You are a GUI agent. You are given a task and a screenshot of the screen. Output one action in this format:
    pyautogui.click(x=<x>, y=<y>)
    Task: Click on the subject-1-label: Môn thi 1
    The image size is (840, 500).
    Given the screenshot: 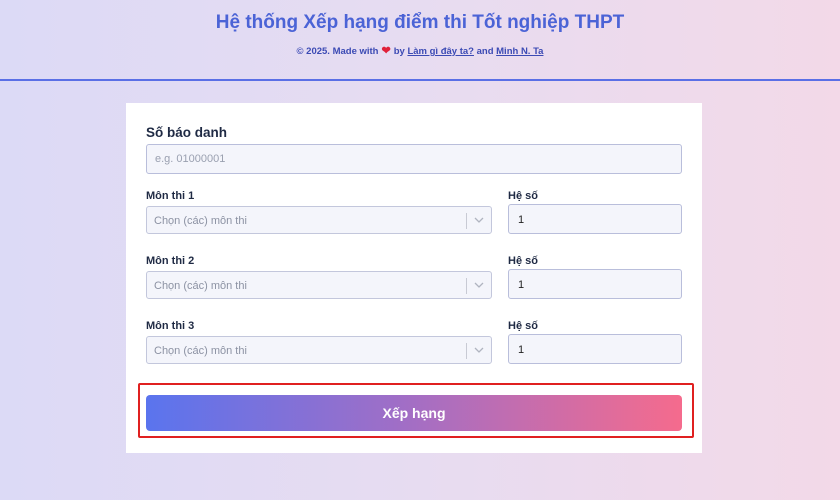 What is the action you would take?
    pyautogui.click(x=170, y=196)
    